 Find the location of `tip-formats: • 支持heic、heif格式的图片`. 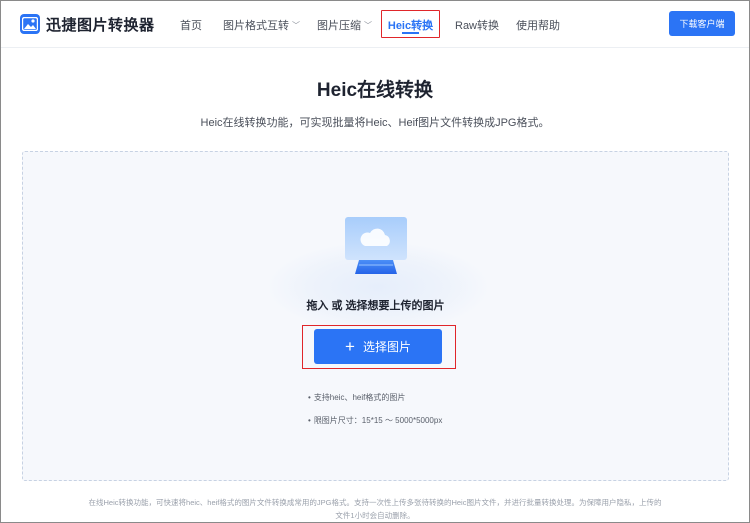

tip-formats: • 支持heic、heif格式的图片 is located at coordinates (357, 397).